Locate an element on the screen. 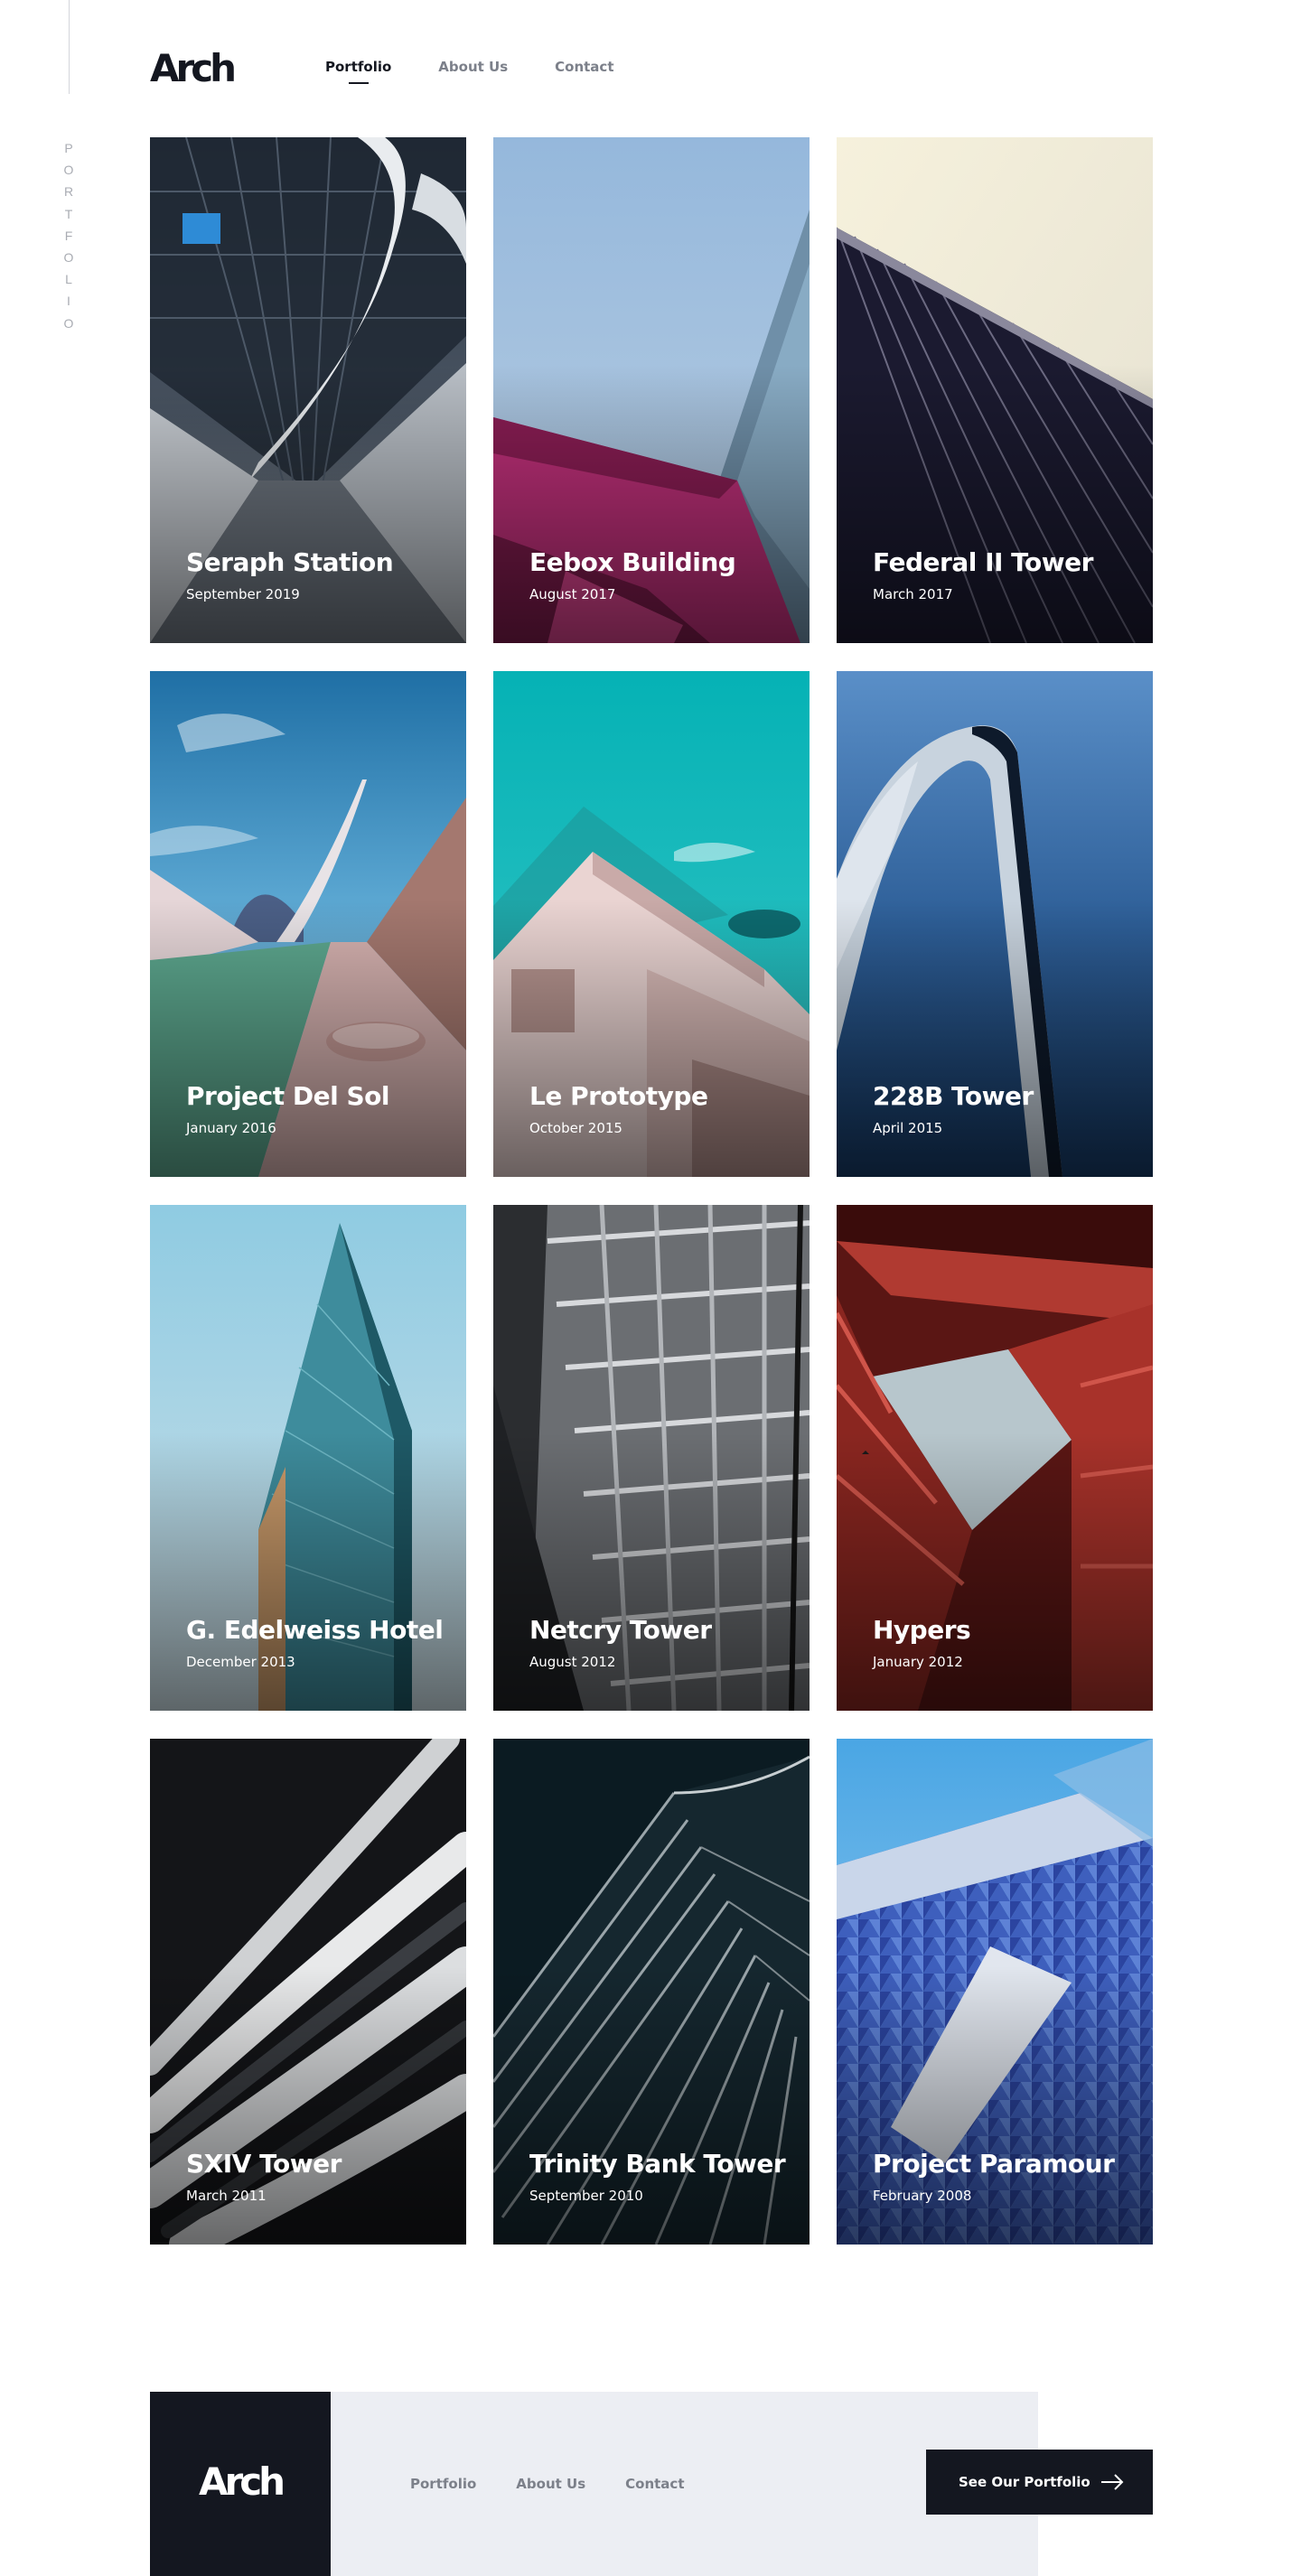 Image resolution: width=1301 pixels, height=2576 pixels. project-date: September 2019 is located at coordinates (243, 594).